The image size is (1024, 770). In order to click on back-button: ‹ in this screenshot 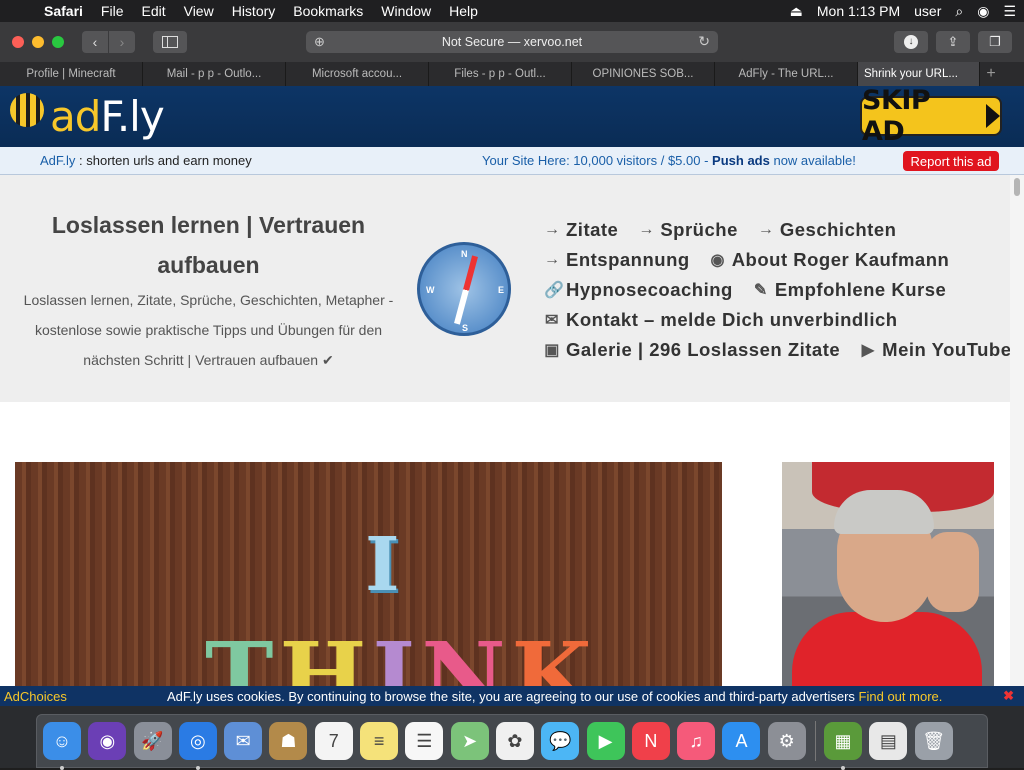, I will do `click(95, 42)`.